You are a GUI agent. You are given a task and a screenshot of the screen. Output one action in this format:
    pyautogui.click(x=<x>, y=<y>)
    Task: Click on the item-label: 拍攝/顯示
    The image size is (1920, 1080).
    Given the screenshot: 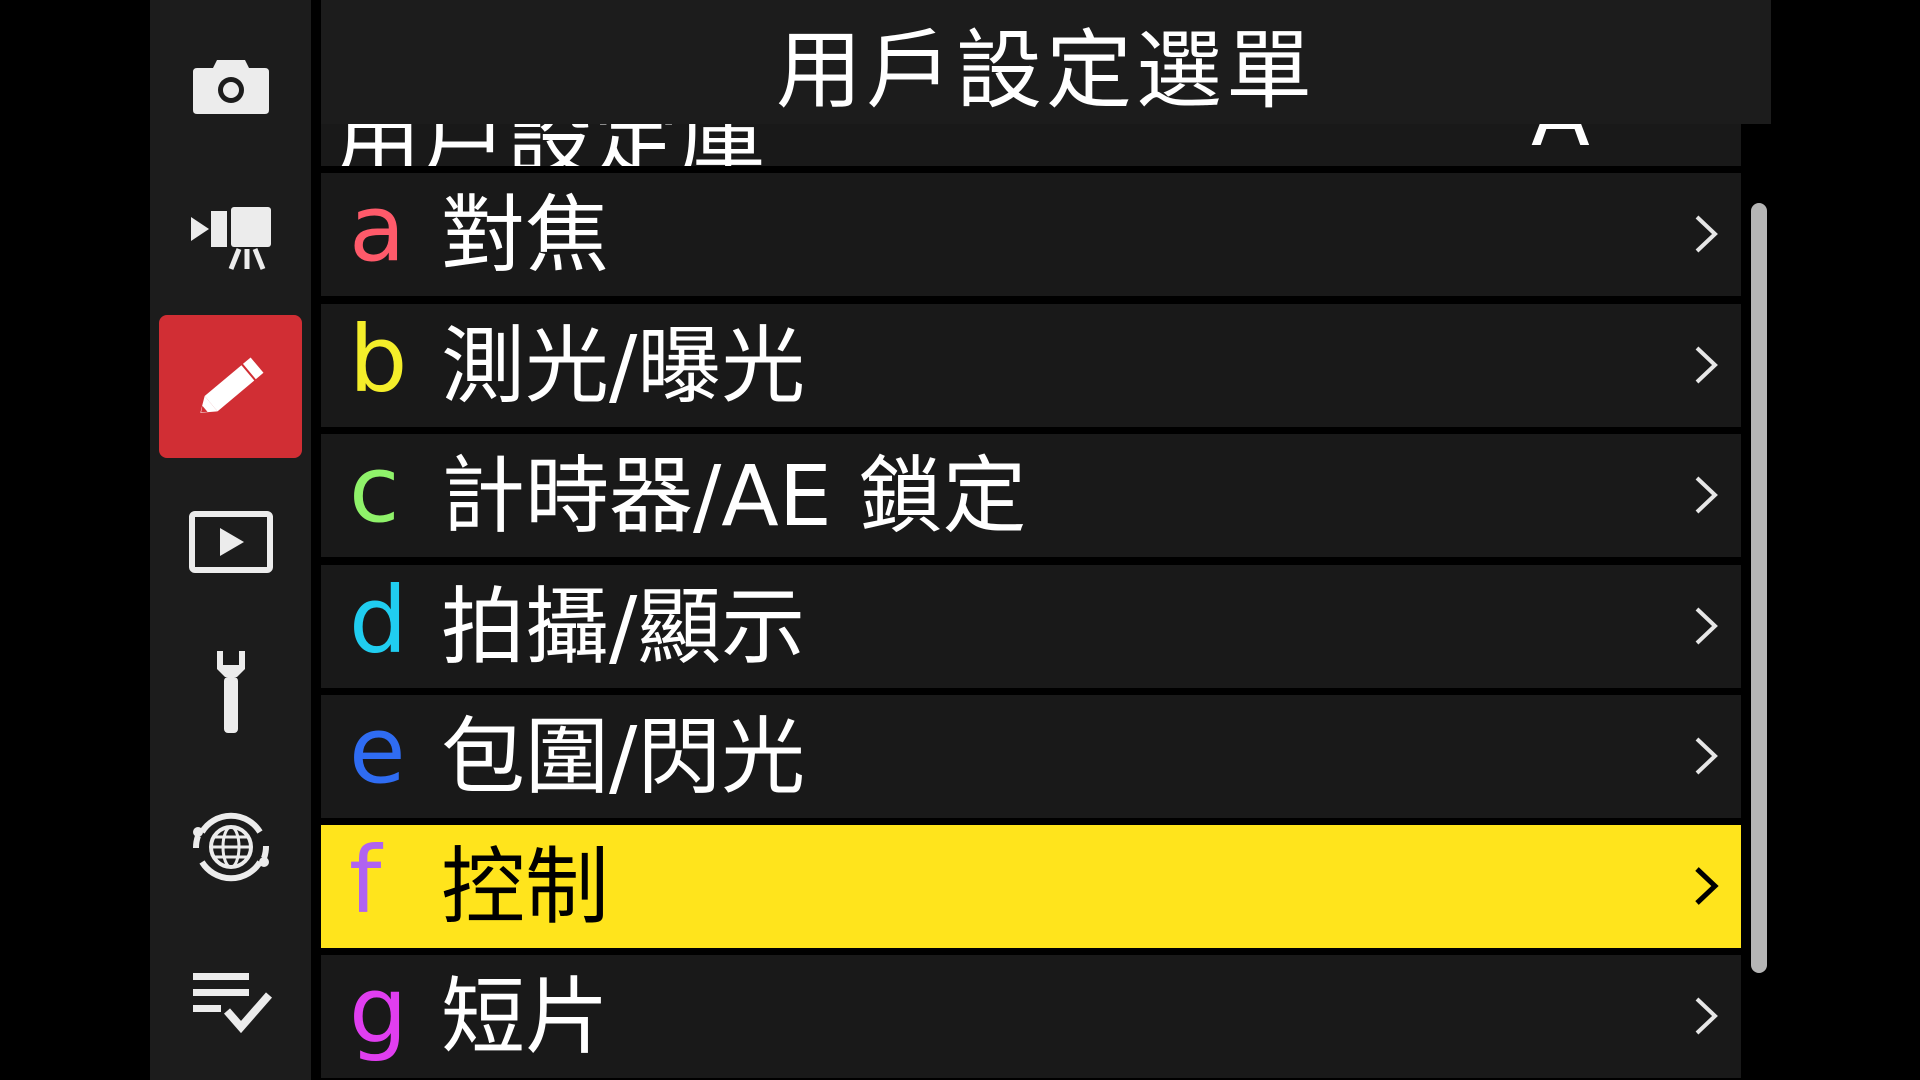 What is the action you would take?
    pyautogui.click(x=623, y=626)
    